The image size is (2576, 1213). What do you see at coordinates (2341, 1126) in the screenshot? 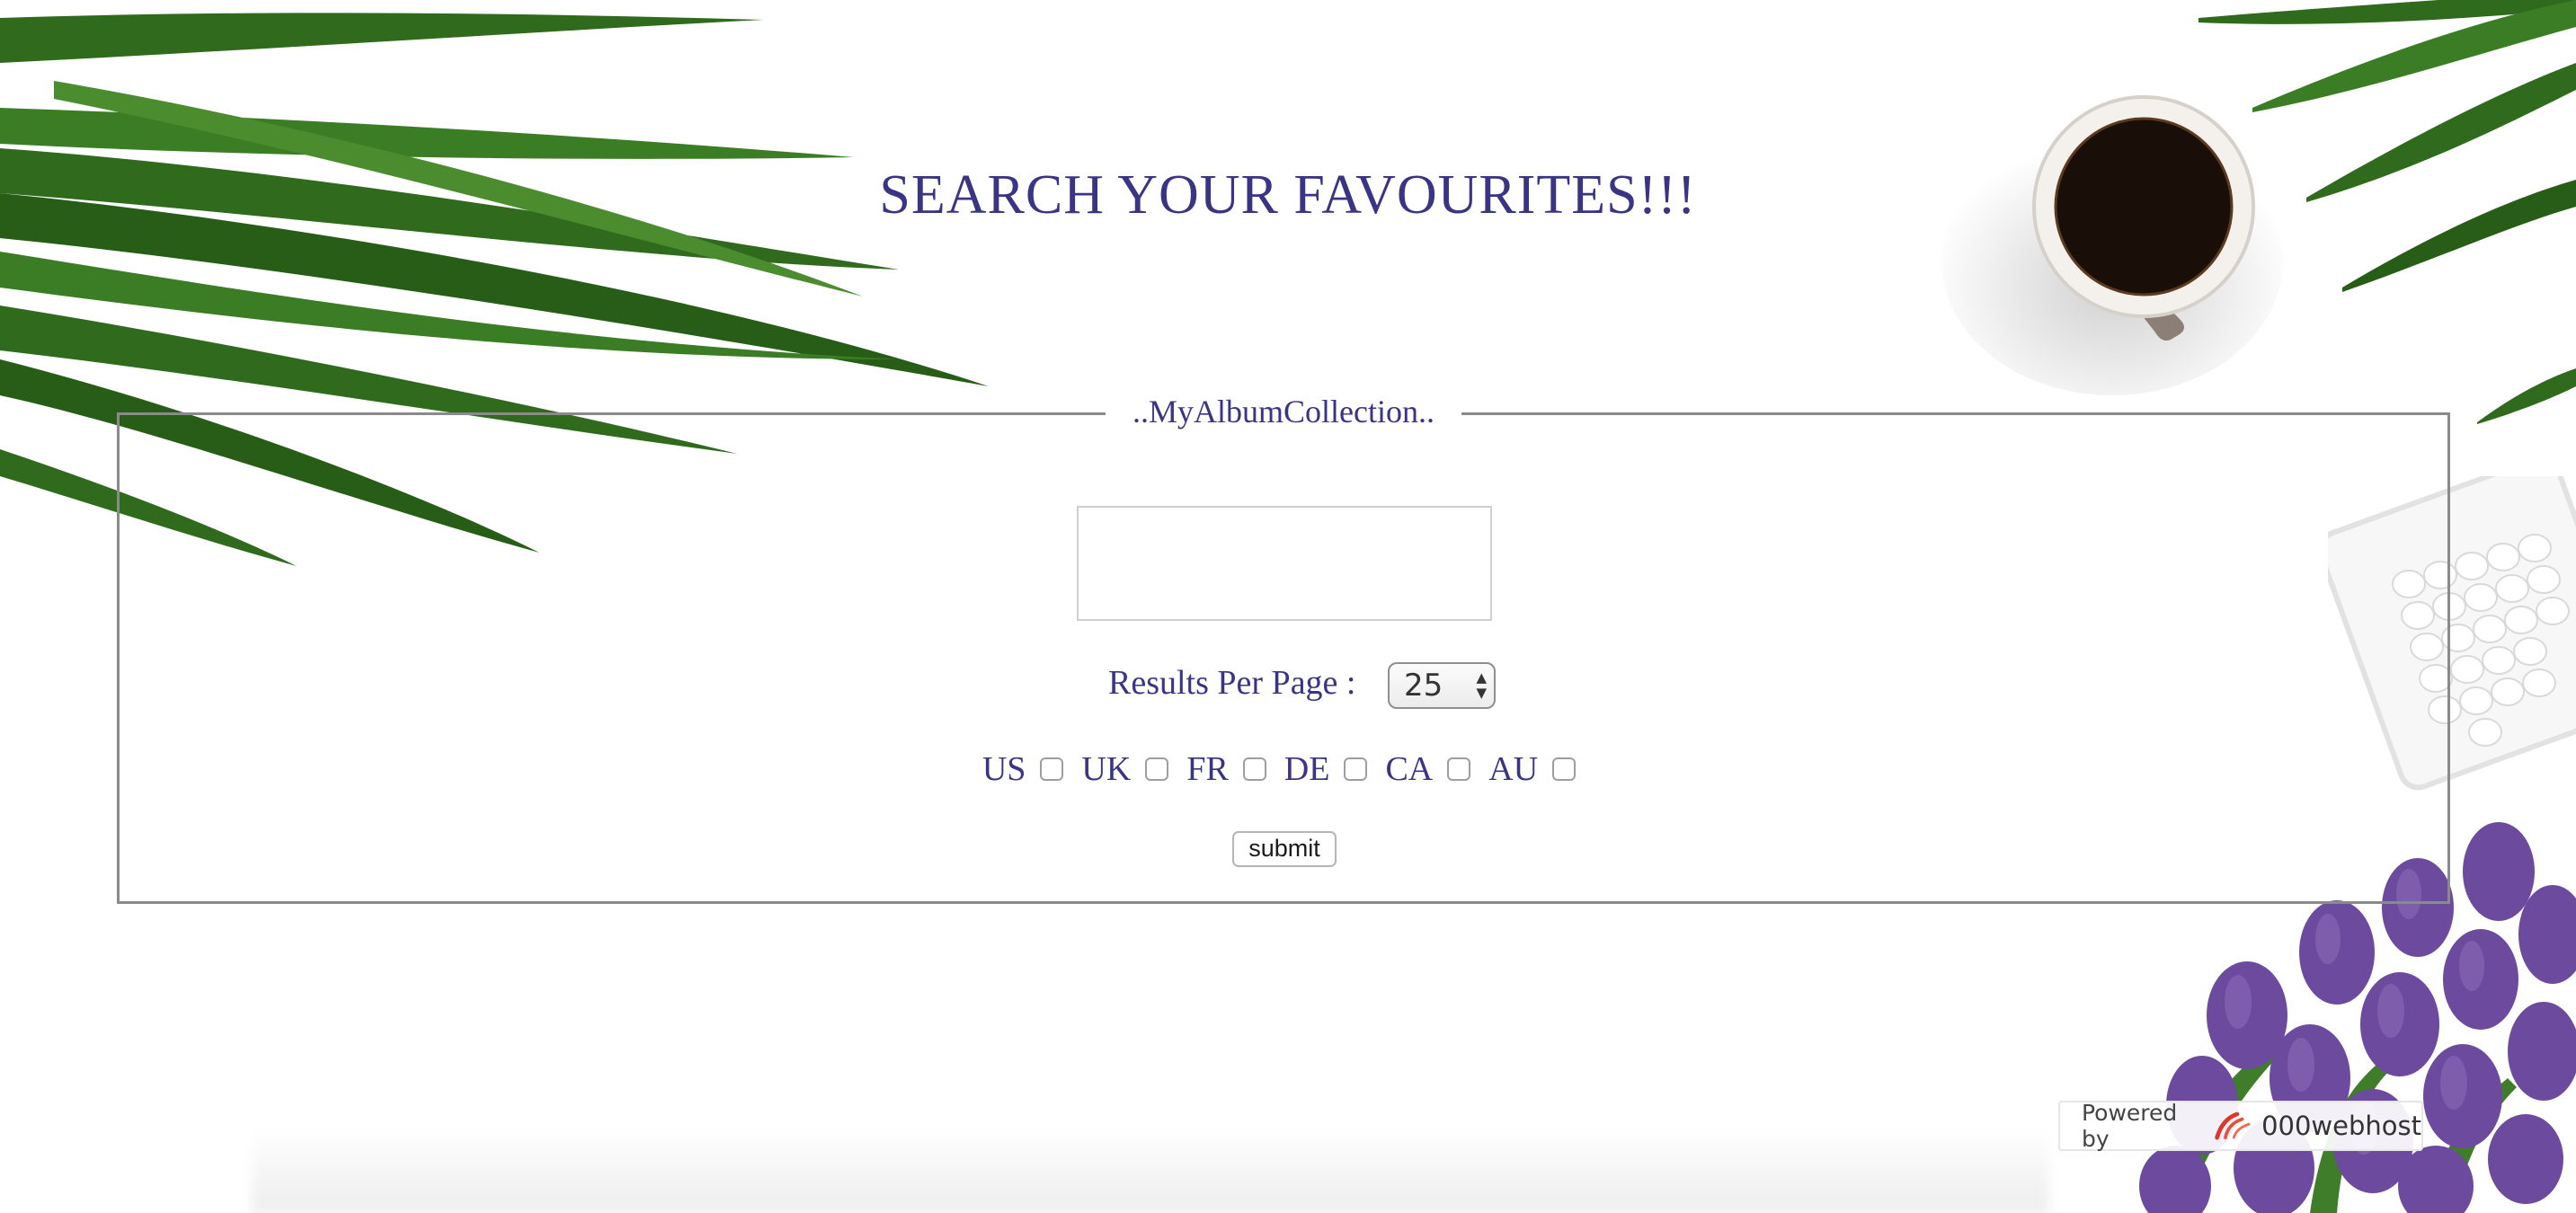
I see `host-brand: 000webhost` at bounding box center [2341, 1126].